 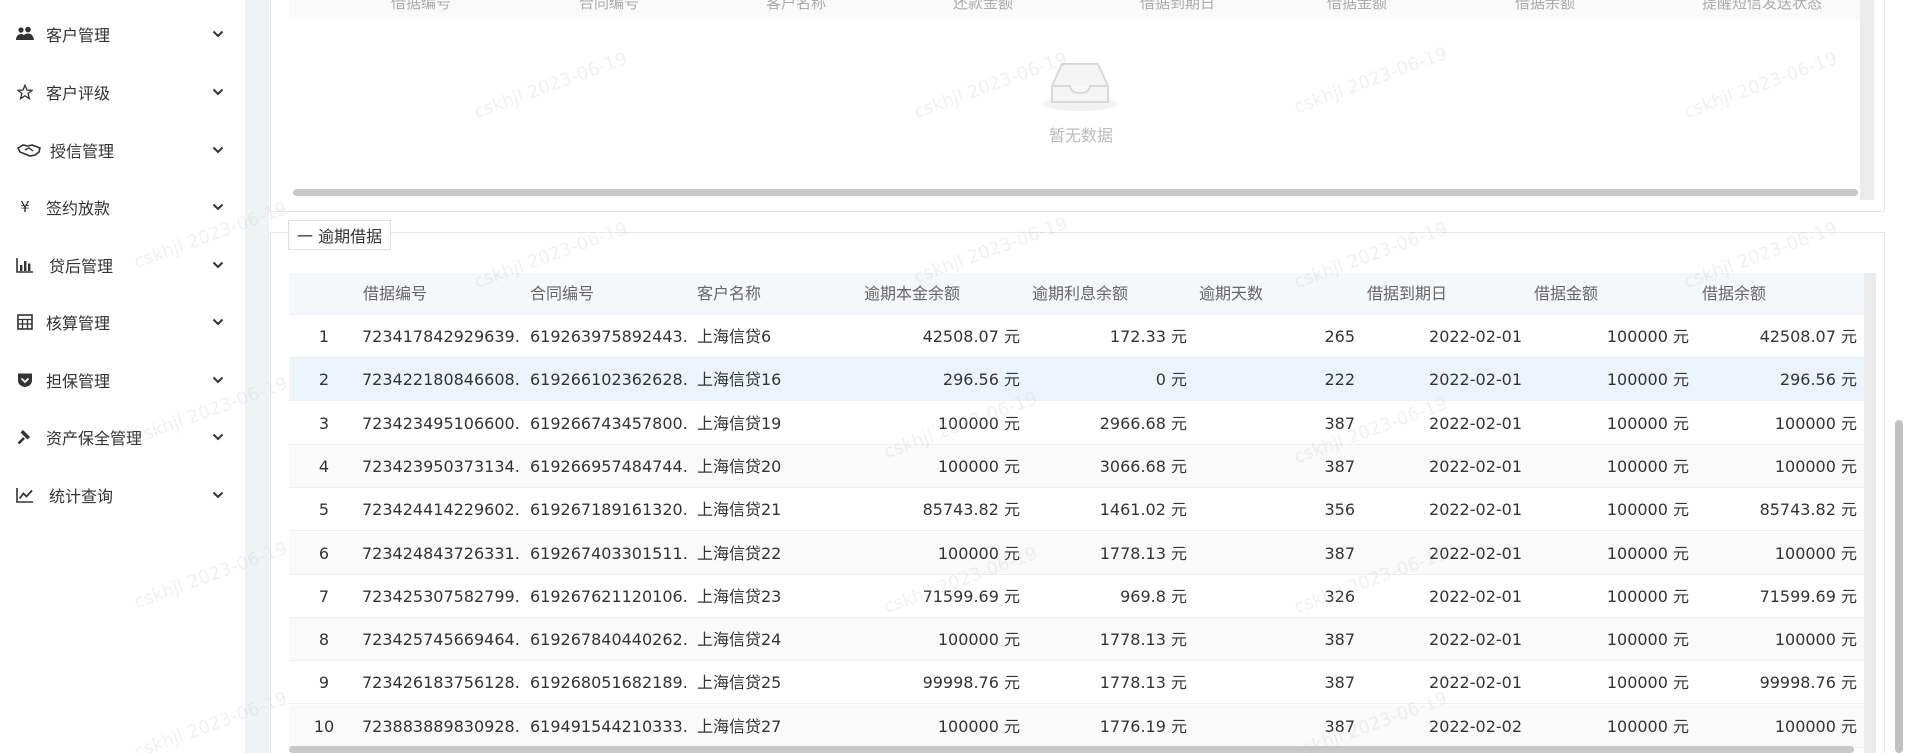 I want to click on due-date-cell: 2022-02-02, so click(x=1475, y=726).